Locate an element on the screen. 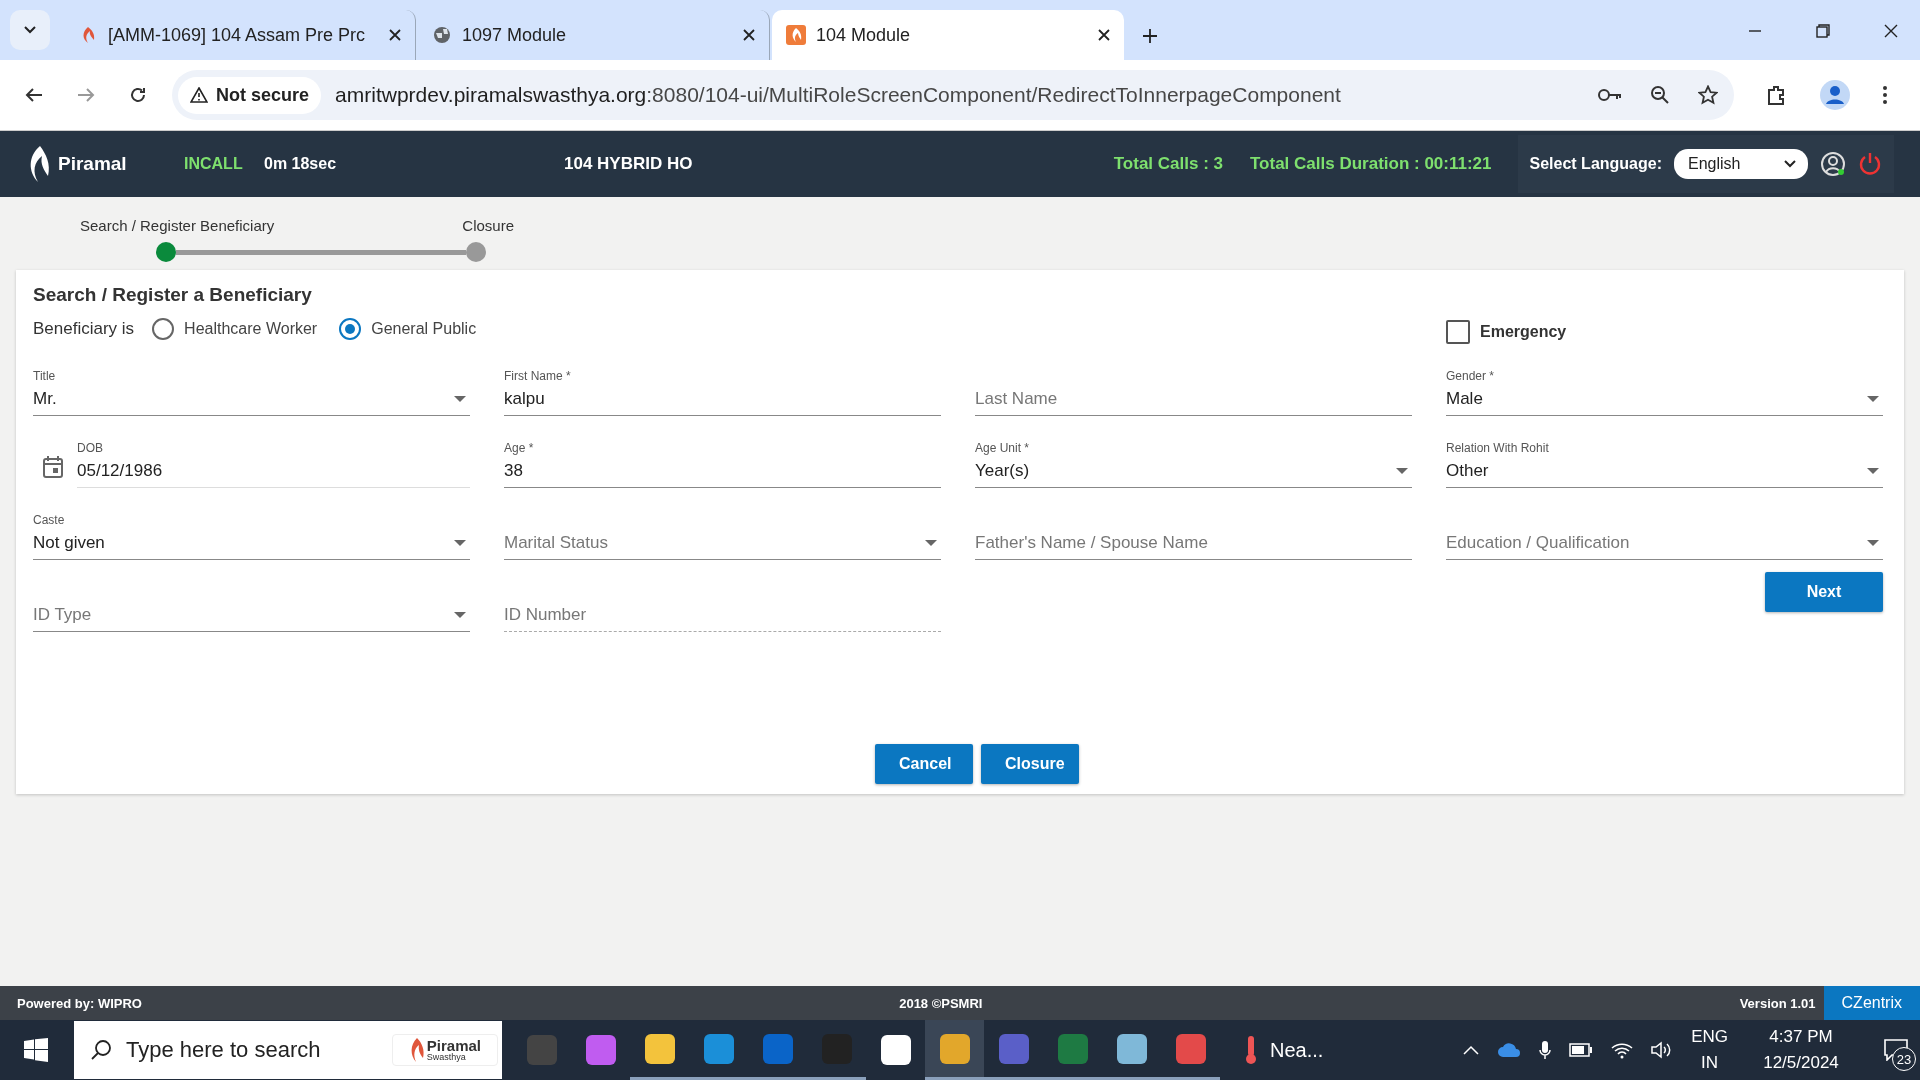 The image size is (1920, 1080). select-field: Title Mr. is located at coordinates (251, 389).